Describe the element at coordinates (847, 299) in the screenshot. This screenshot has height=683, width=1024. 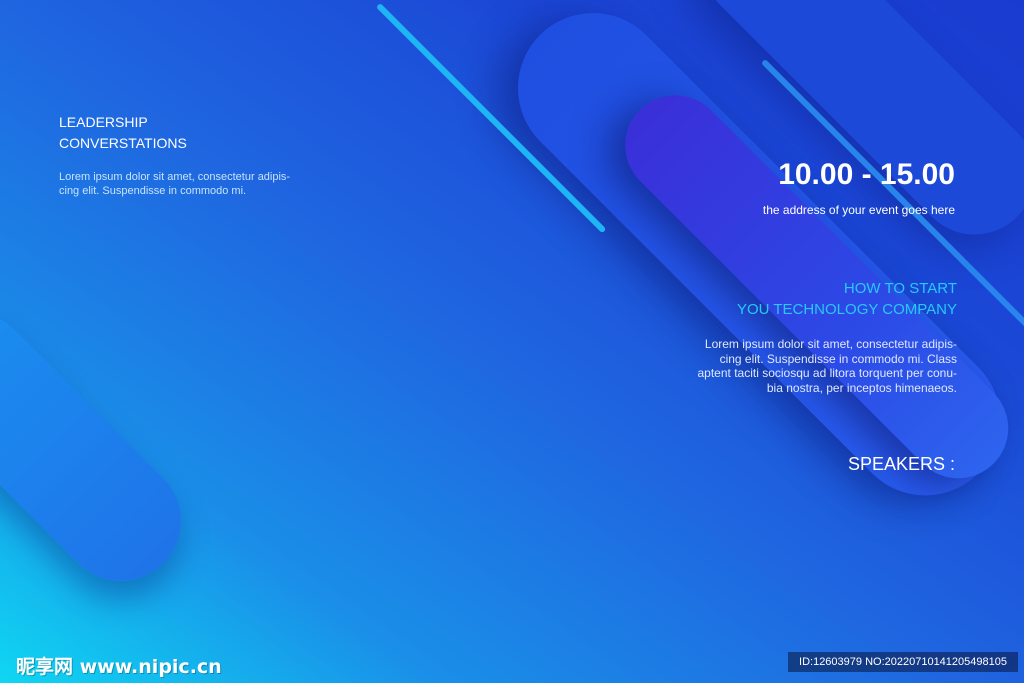
I see `how-to-start-heading: HOW TO START YOU TECHNOLOGY COMPANY` at that location.